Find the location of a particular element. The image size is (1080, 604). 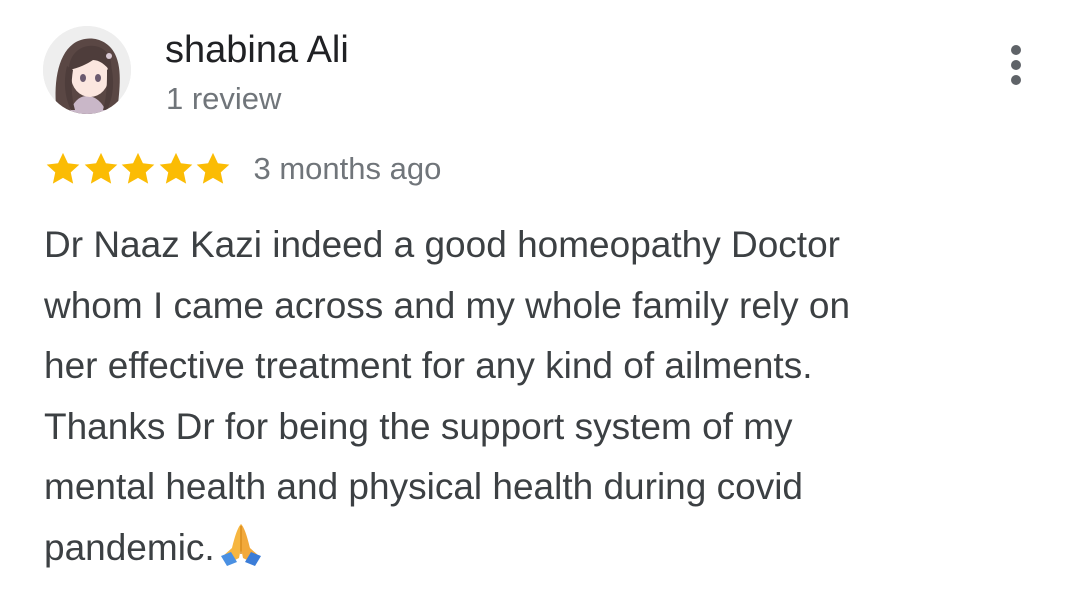

folded-hands-icon is located at coordinates (240, 544).